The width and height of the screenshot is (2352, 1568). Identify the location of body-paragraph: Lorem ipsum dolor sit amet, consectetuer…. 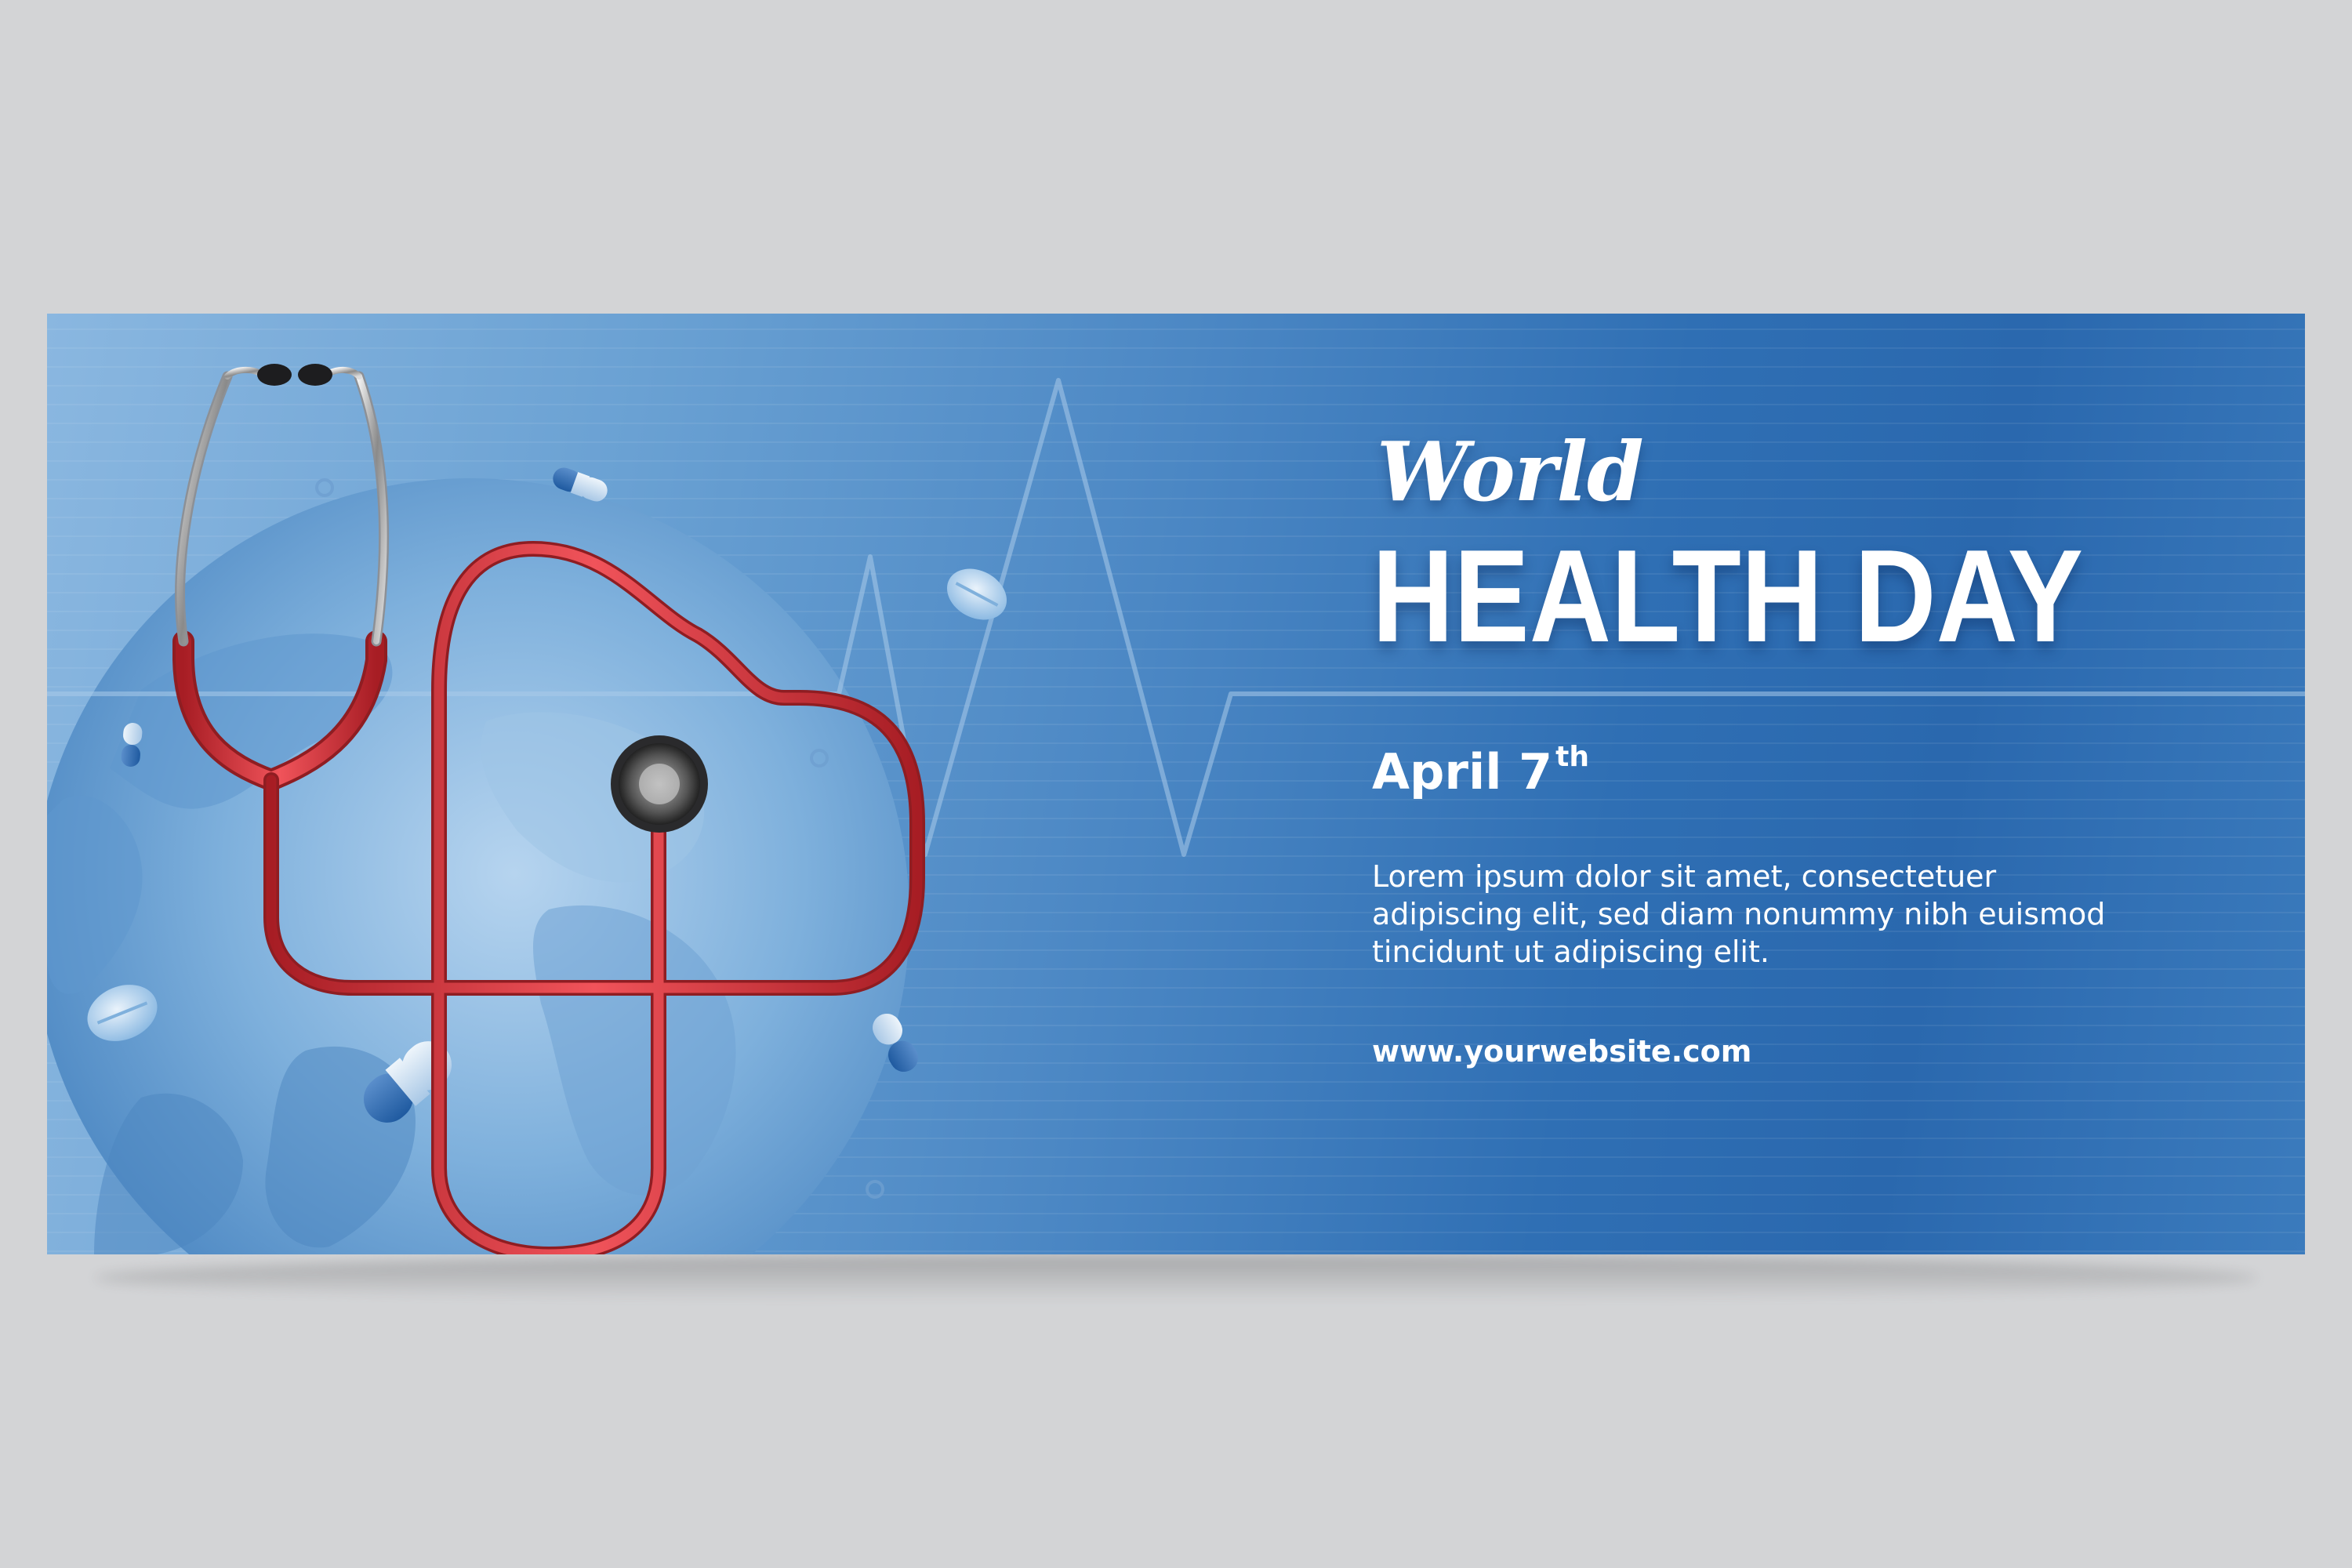
(1739, 914).